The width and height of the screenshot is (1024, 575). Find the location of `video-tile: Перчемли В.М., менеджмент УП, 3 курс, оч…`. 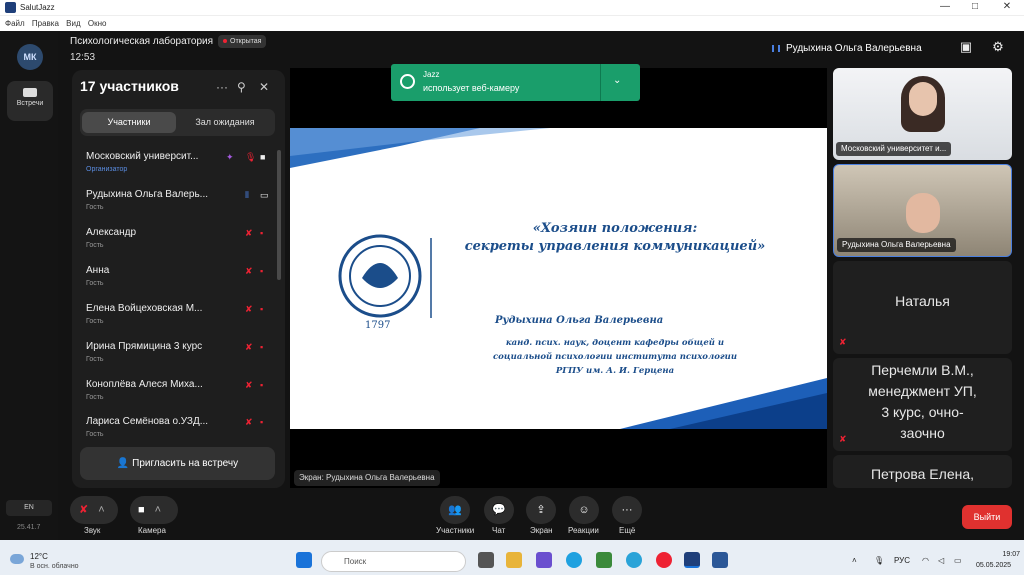

video-tile: Перчемли В.М., менеджмент УП, 3 курс, оч… is located at coordinates (922, 404).